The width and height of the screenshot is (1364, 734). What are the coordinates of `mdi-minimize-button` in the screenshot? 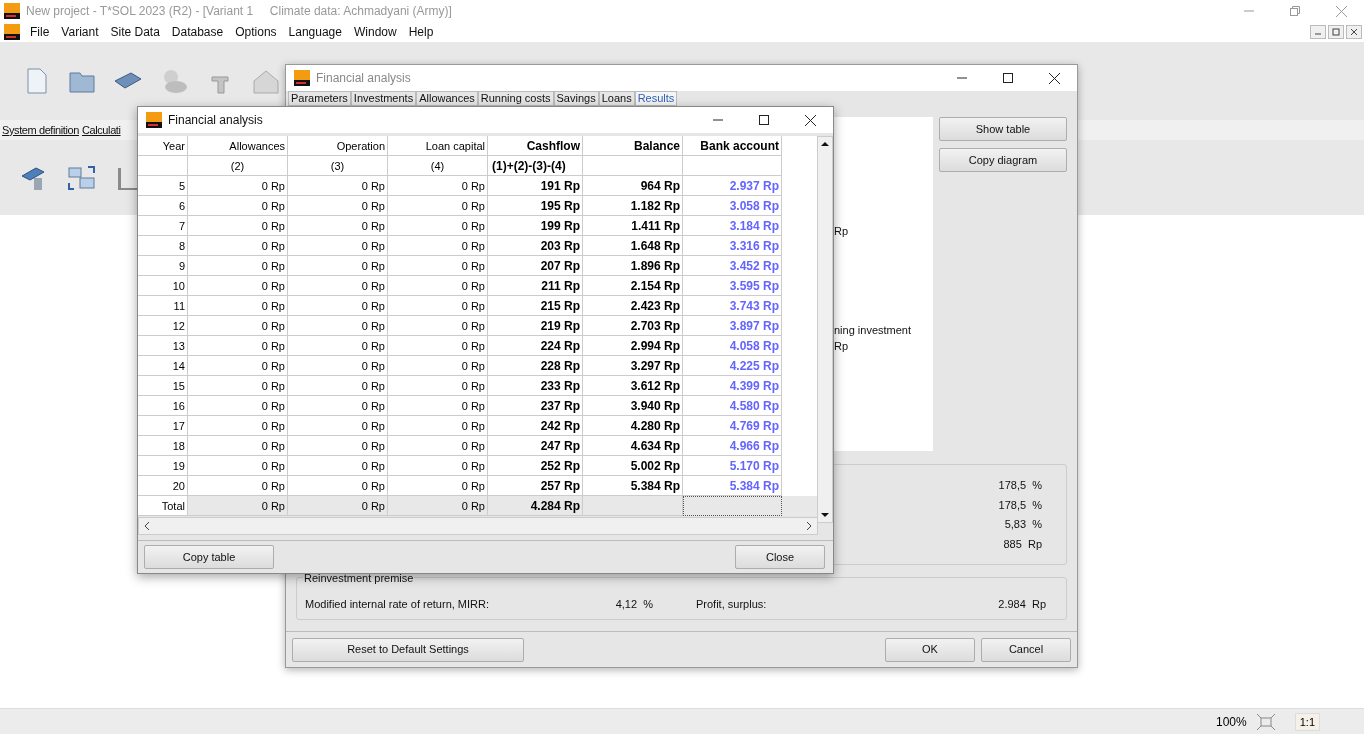 It's located at (1318, 32).